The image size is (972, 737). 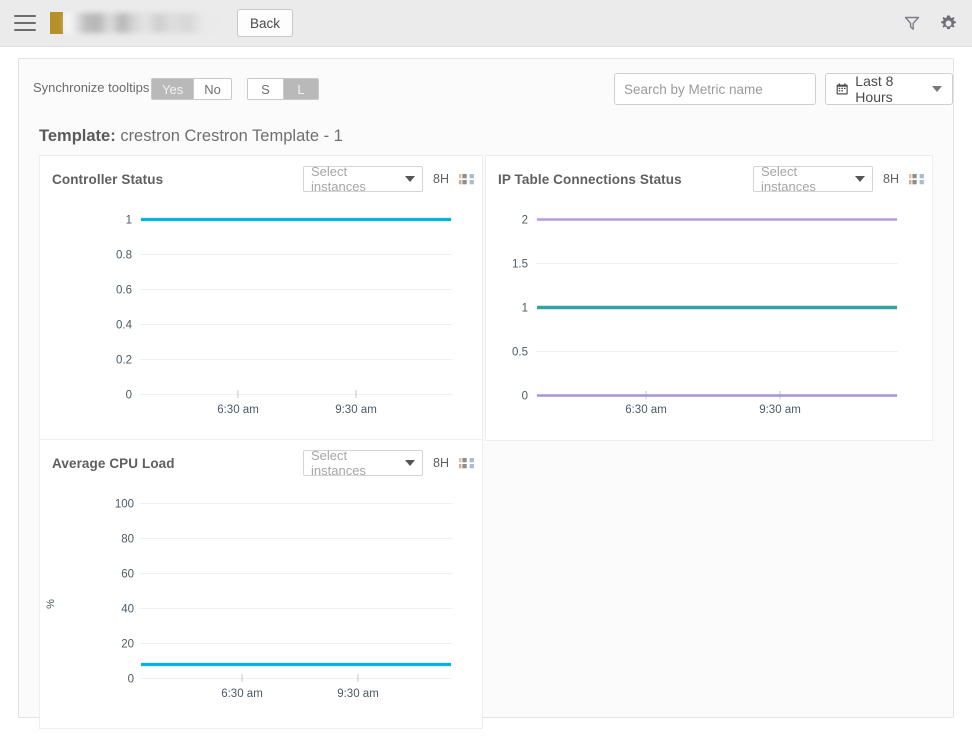 I want to click on hamburger-icon, so click(x=25, y=23).